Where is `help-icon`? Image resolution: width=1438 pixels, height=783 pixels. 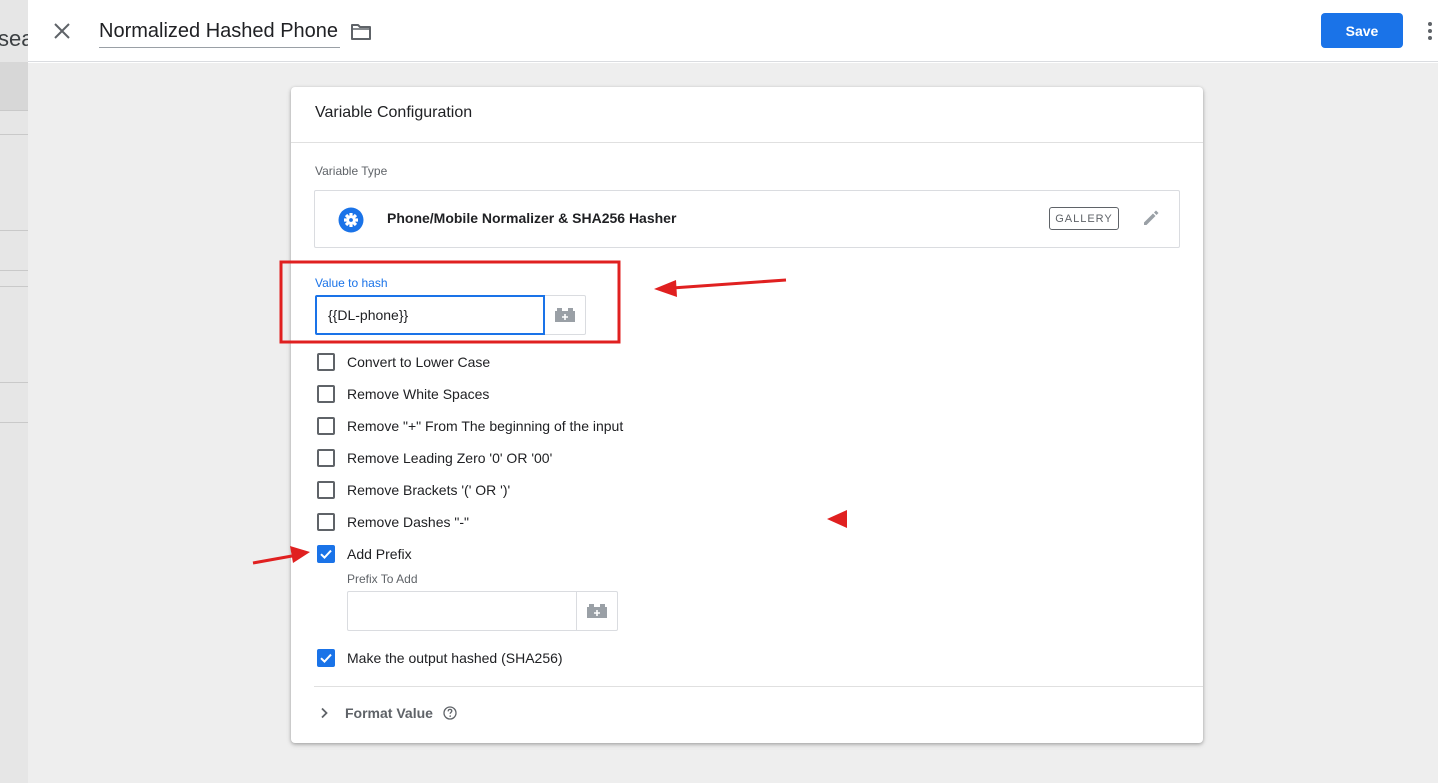 help-icon is located at coordinates (450, 713).